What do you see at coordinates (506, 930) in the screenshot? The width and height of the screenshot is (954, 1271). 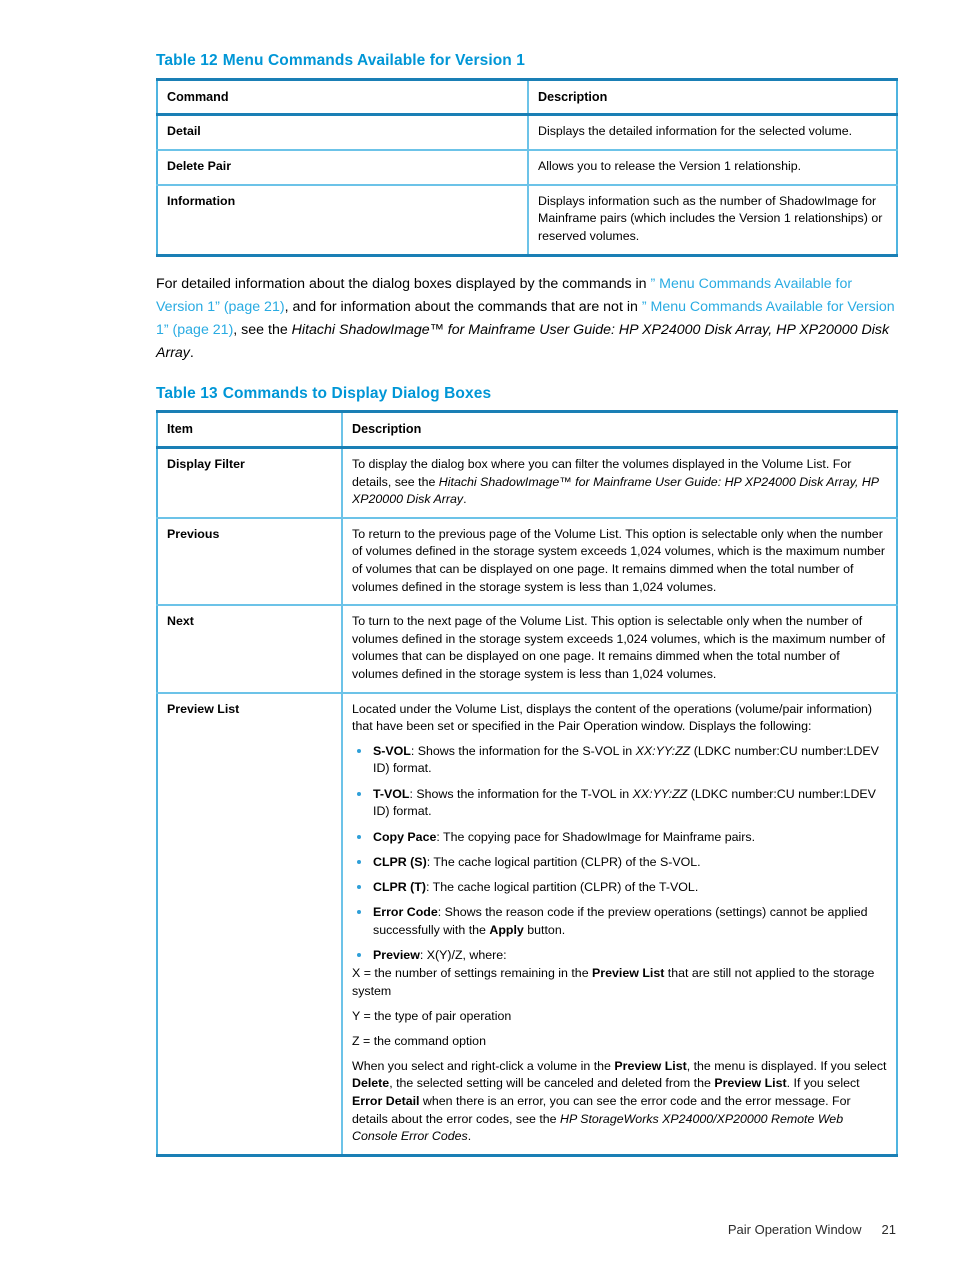 I see `apply-button-reference: Apply` at bounding box center [506, 930].